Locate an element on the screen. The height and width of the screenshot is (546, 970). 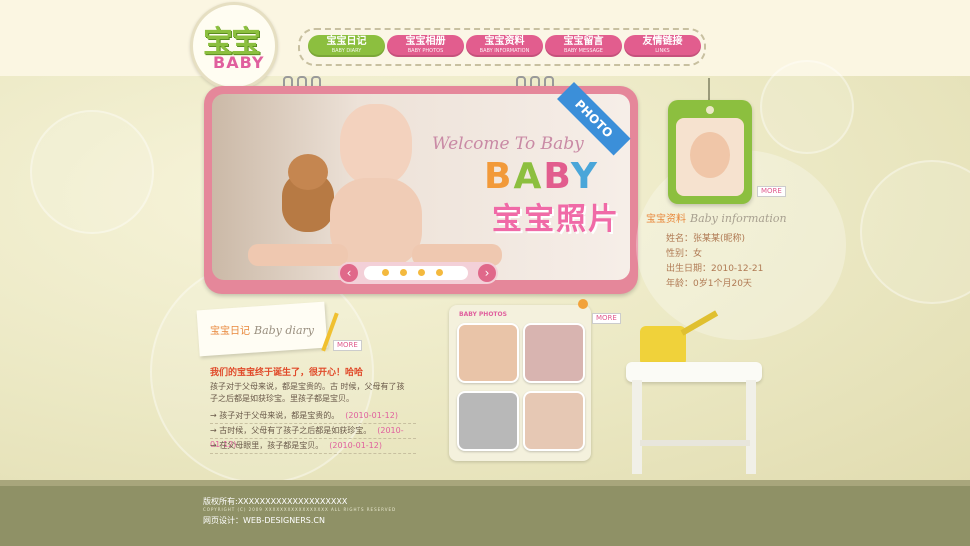
diary-list-item: → 在父母眼里，孩子都是宝贝。 (2010-01-12) is located at coordinates (313, 446).